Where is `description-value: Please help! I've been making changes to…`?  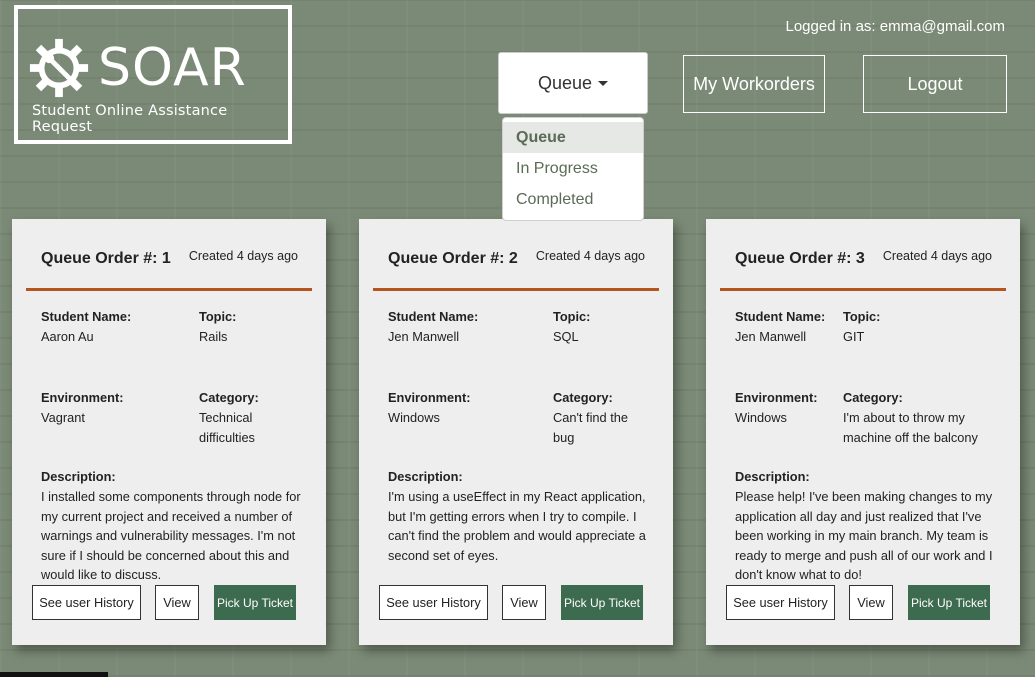
description-value: Please help! I've been making changes to… is located at coordinates (864, 535).